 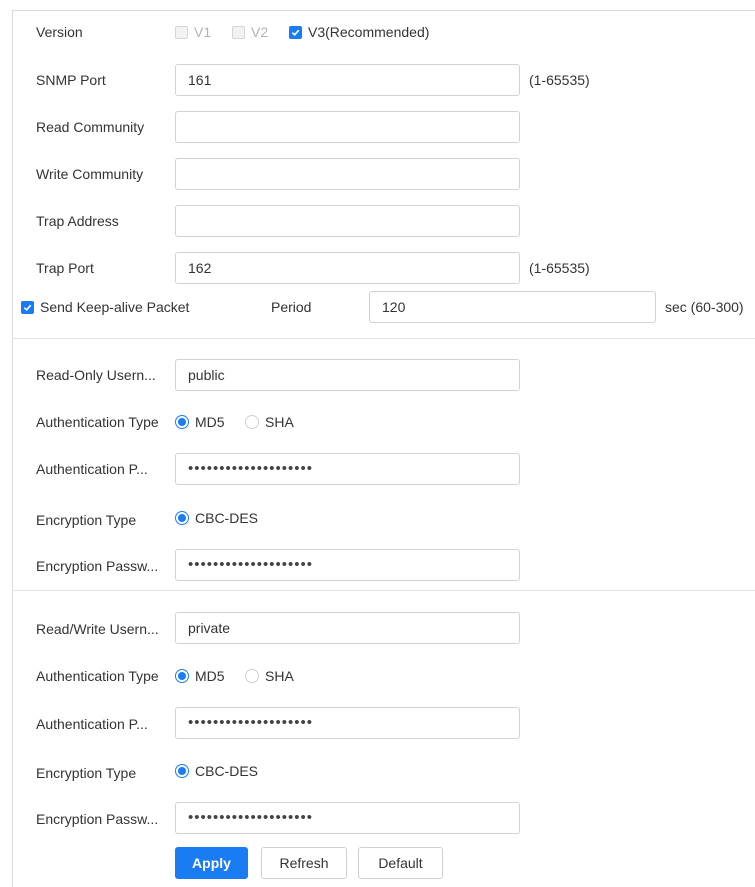 I want to click on snmp-port-range: (1-65535), so click(x=559, y=80).